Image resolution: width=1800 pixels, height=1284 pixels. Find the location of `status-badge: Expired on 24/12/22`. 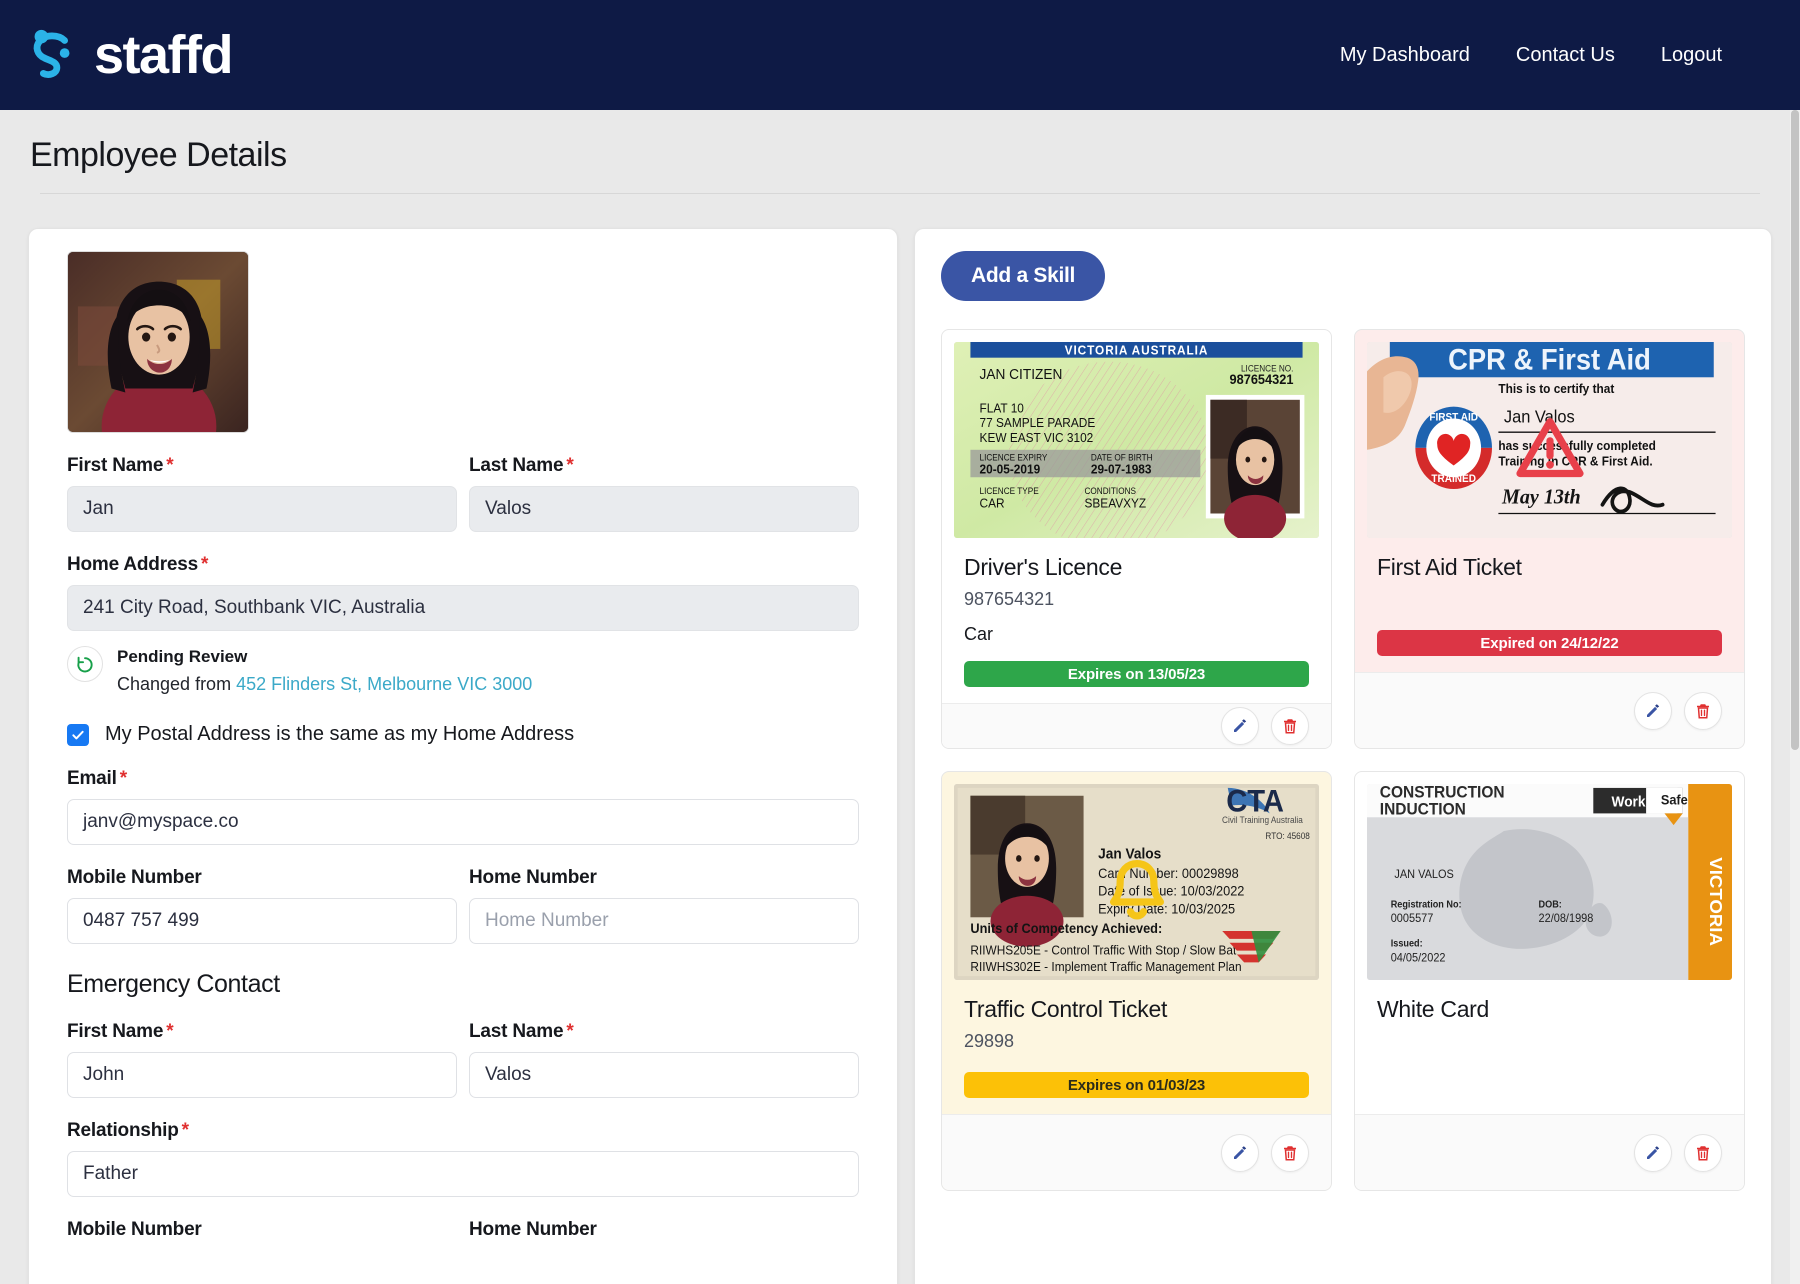

status-badge: Expired on 24/12/22 is located at coordinates (1549, 643).